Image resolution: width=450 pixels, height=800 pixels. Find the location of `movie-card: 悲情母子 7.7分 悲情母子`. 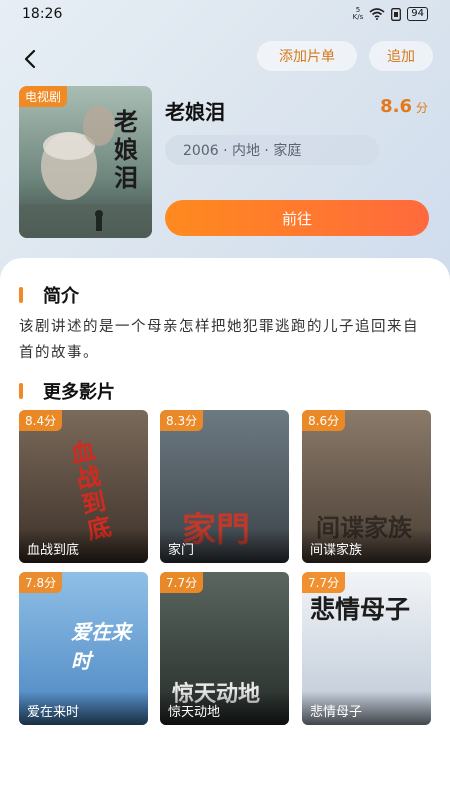

movie-card: 悲情母子 7.7分 悲情母子 is located at coordinates (366, 648).